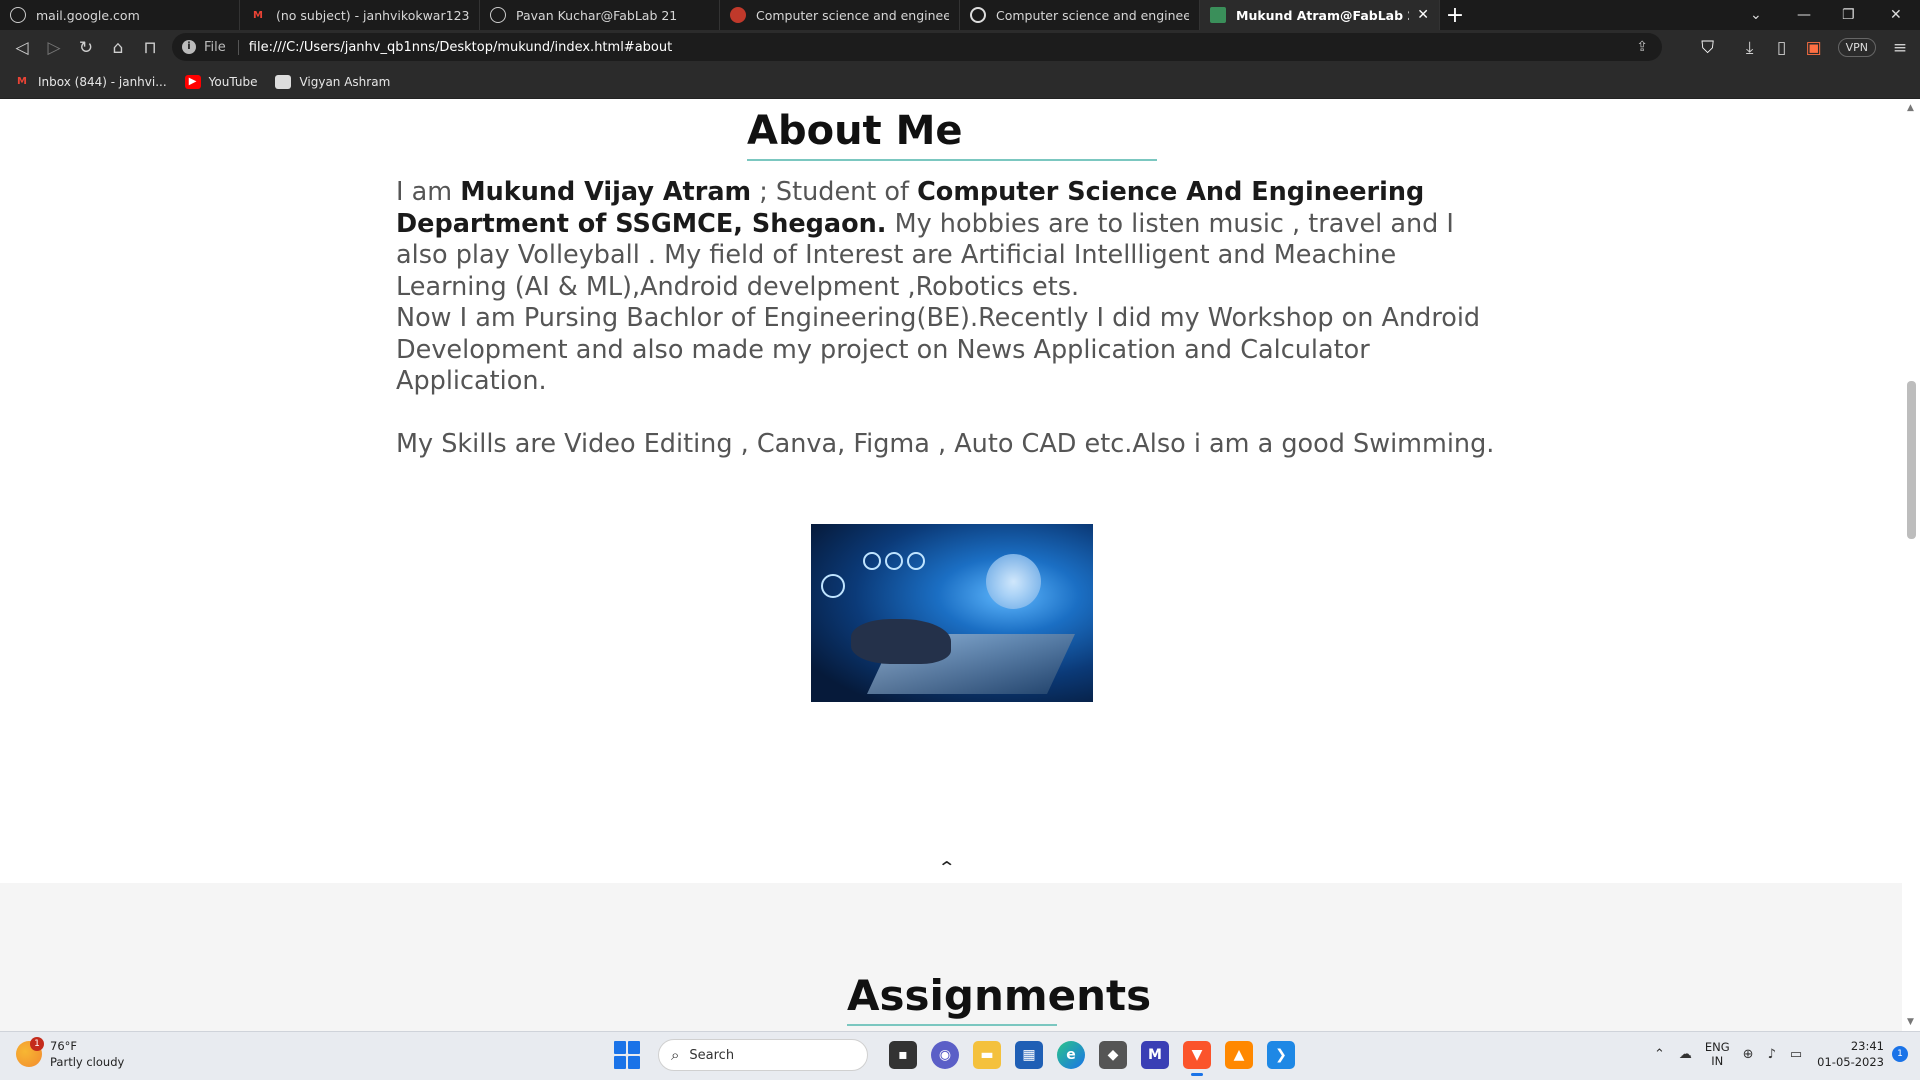 This screenshot has height=1080, width=1920. I want to click on scroll-top-icon: ⌃, so click(946, 867).